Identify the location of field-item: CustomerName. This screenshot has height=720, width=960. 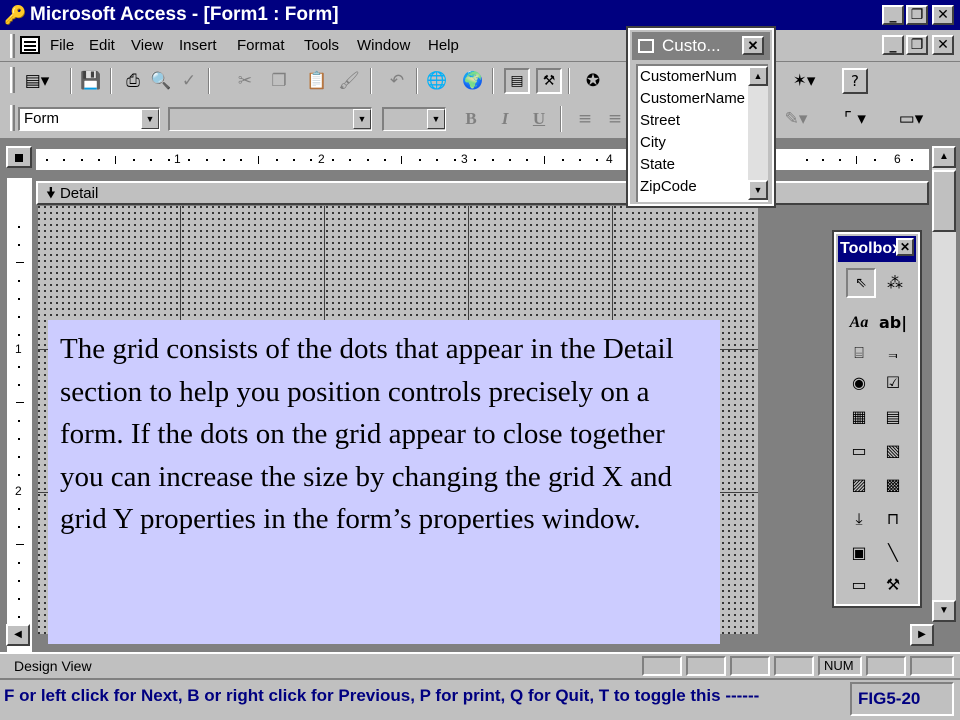
(692, 99).